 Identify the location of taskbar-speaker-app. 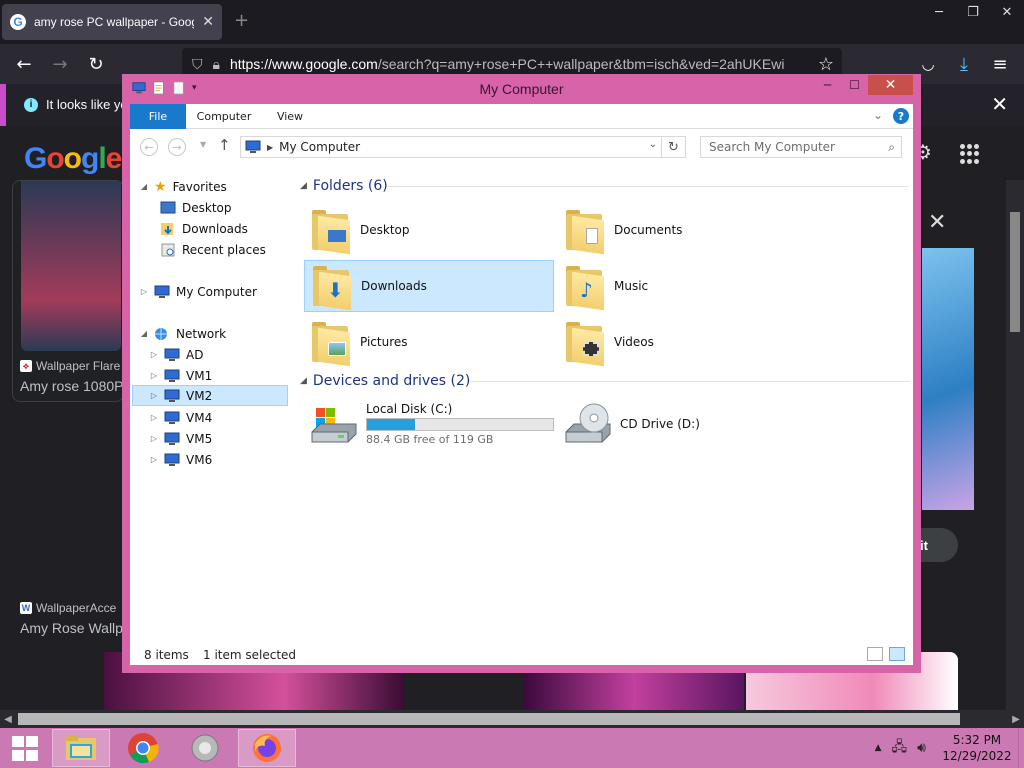
(205, 748).